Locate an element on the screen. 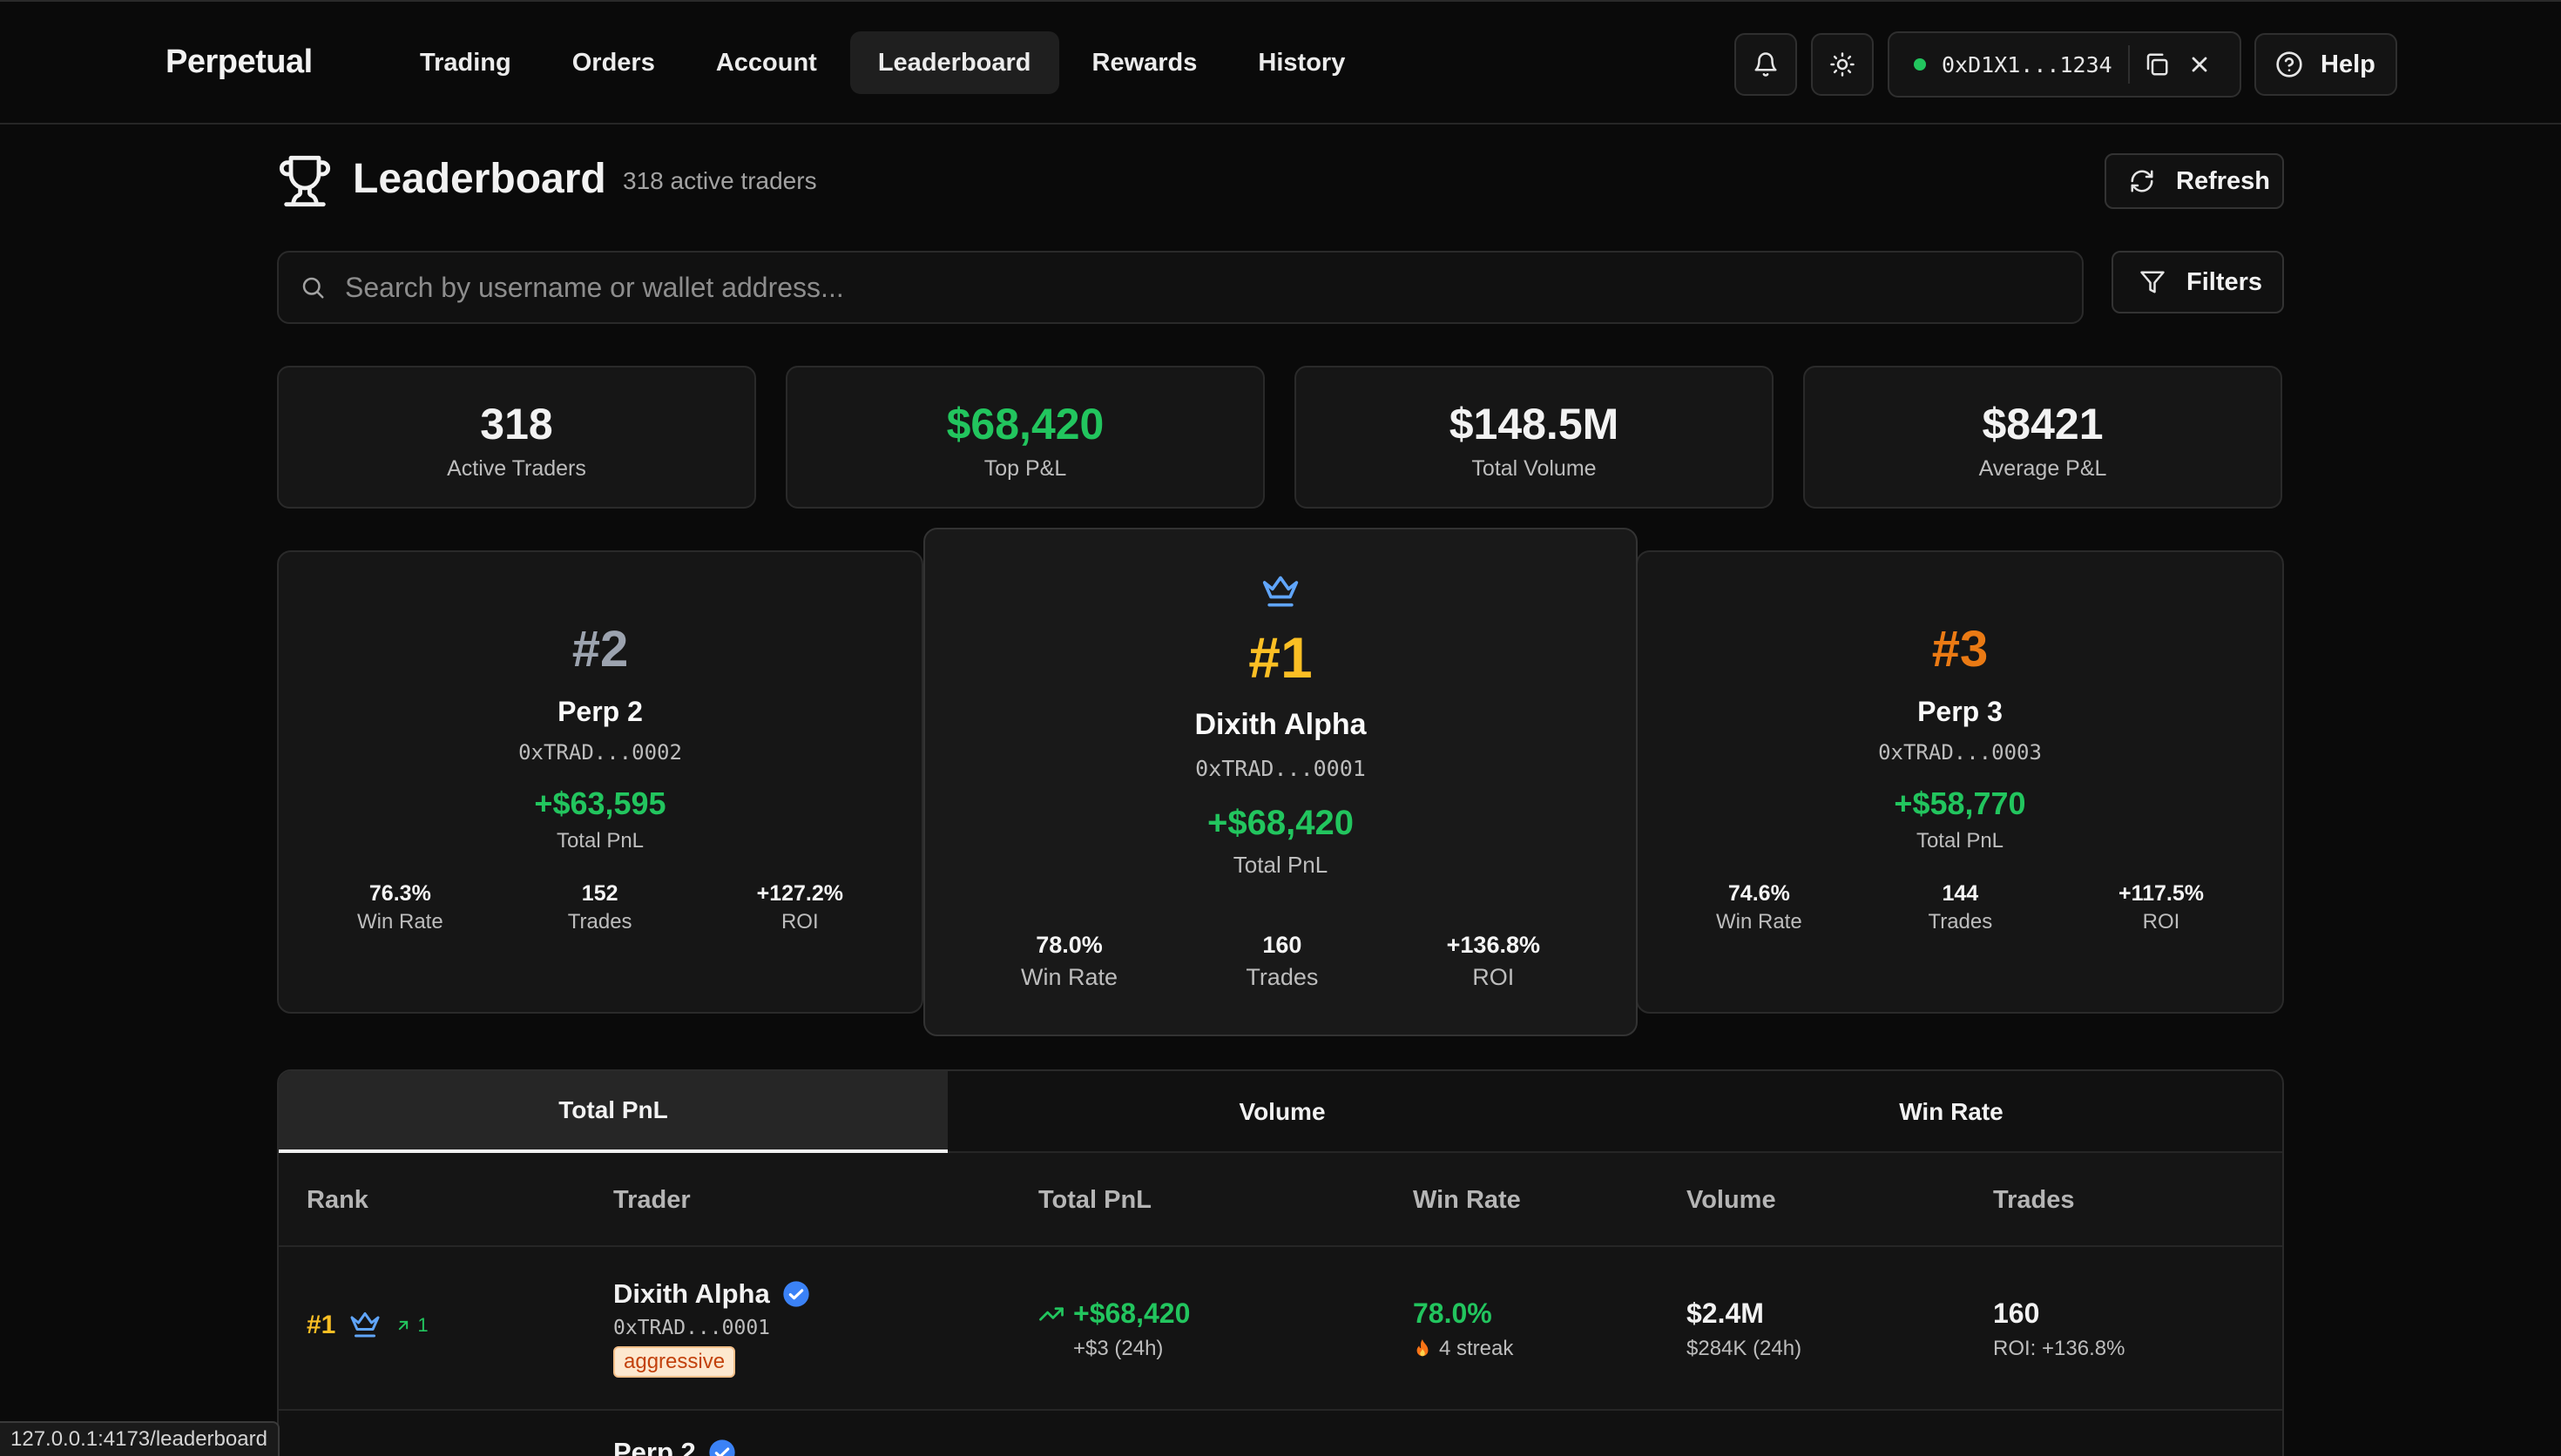 Image resolution: width=2561 pixels, height=1456 pixels. stat-card-active-traders: 318 Active Traders is located at coordinates (516, 437).